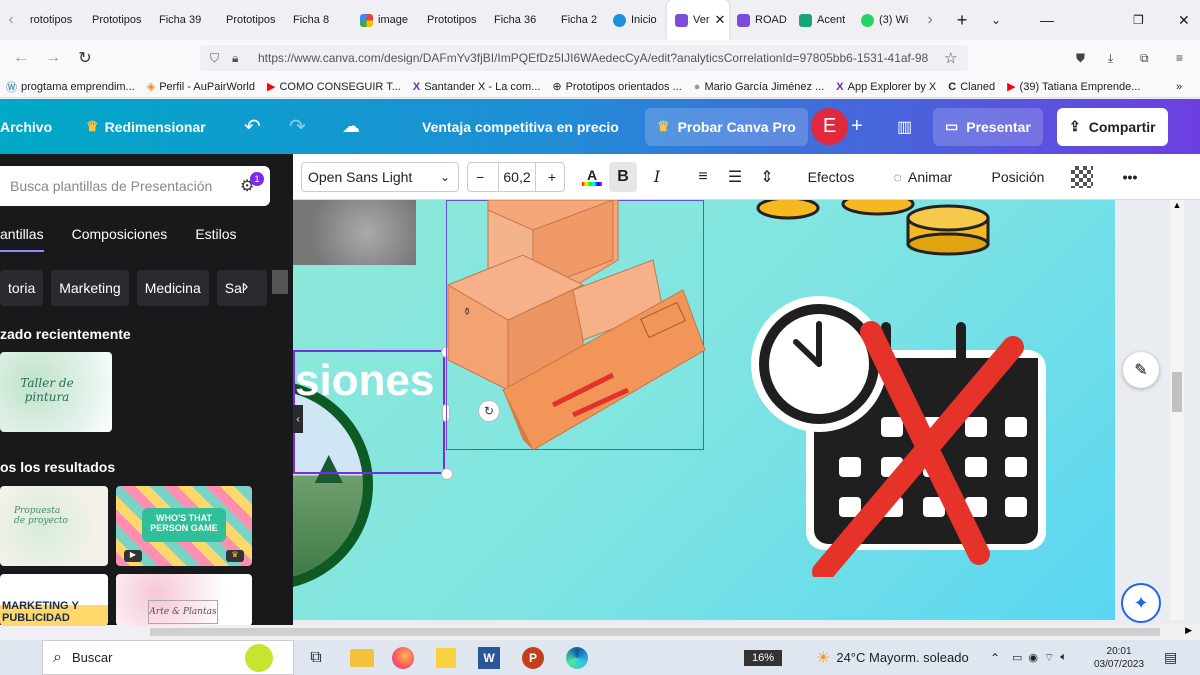 The width and height of the screenshot is (1200, 675). I want to click on extensions-icon: ⧉, so click(1144, 58).